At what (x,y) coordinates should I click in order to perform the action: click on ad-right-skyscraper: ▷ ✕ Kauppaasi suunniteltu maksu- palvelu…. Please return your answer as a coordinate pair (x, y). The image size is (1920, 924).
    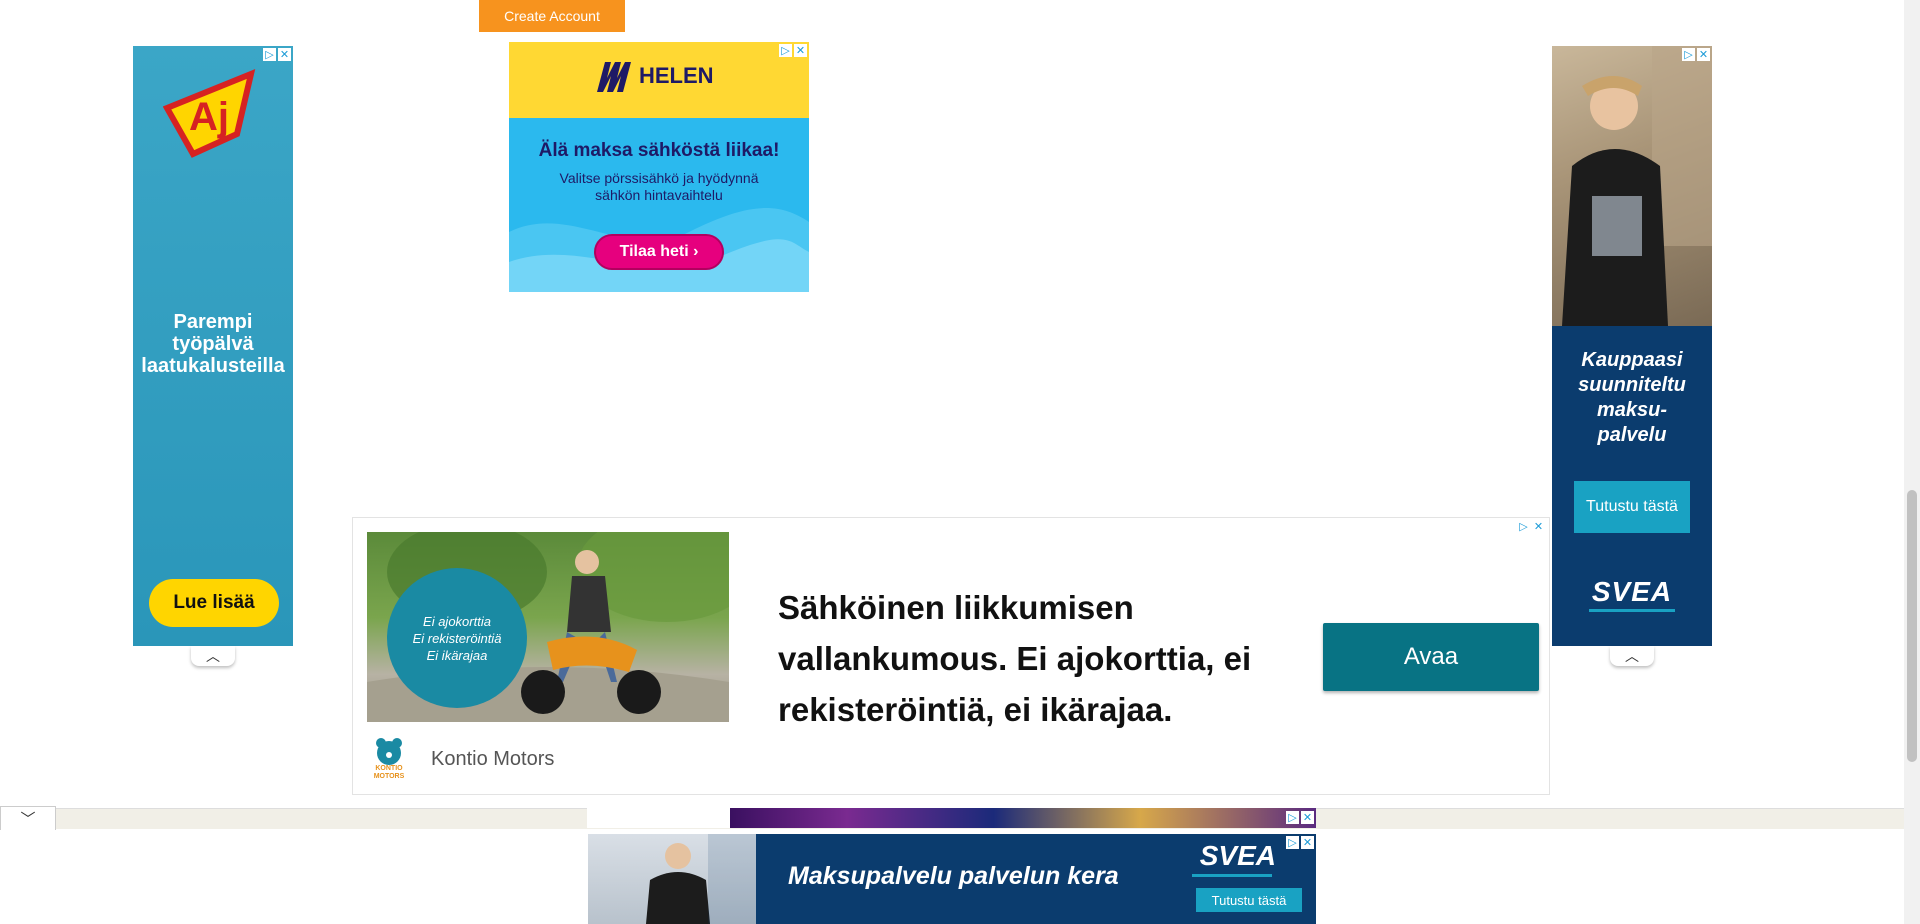
    Looking at the image, I should click on (1632, 346).